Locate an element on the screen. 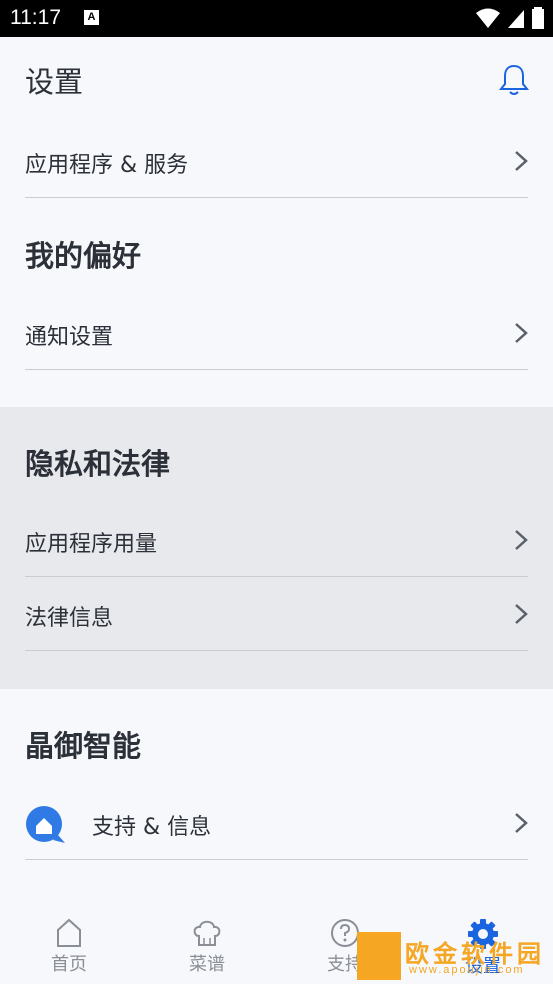  legal-info-row: 法律信息 is located at coordinates (276, 614).